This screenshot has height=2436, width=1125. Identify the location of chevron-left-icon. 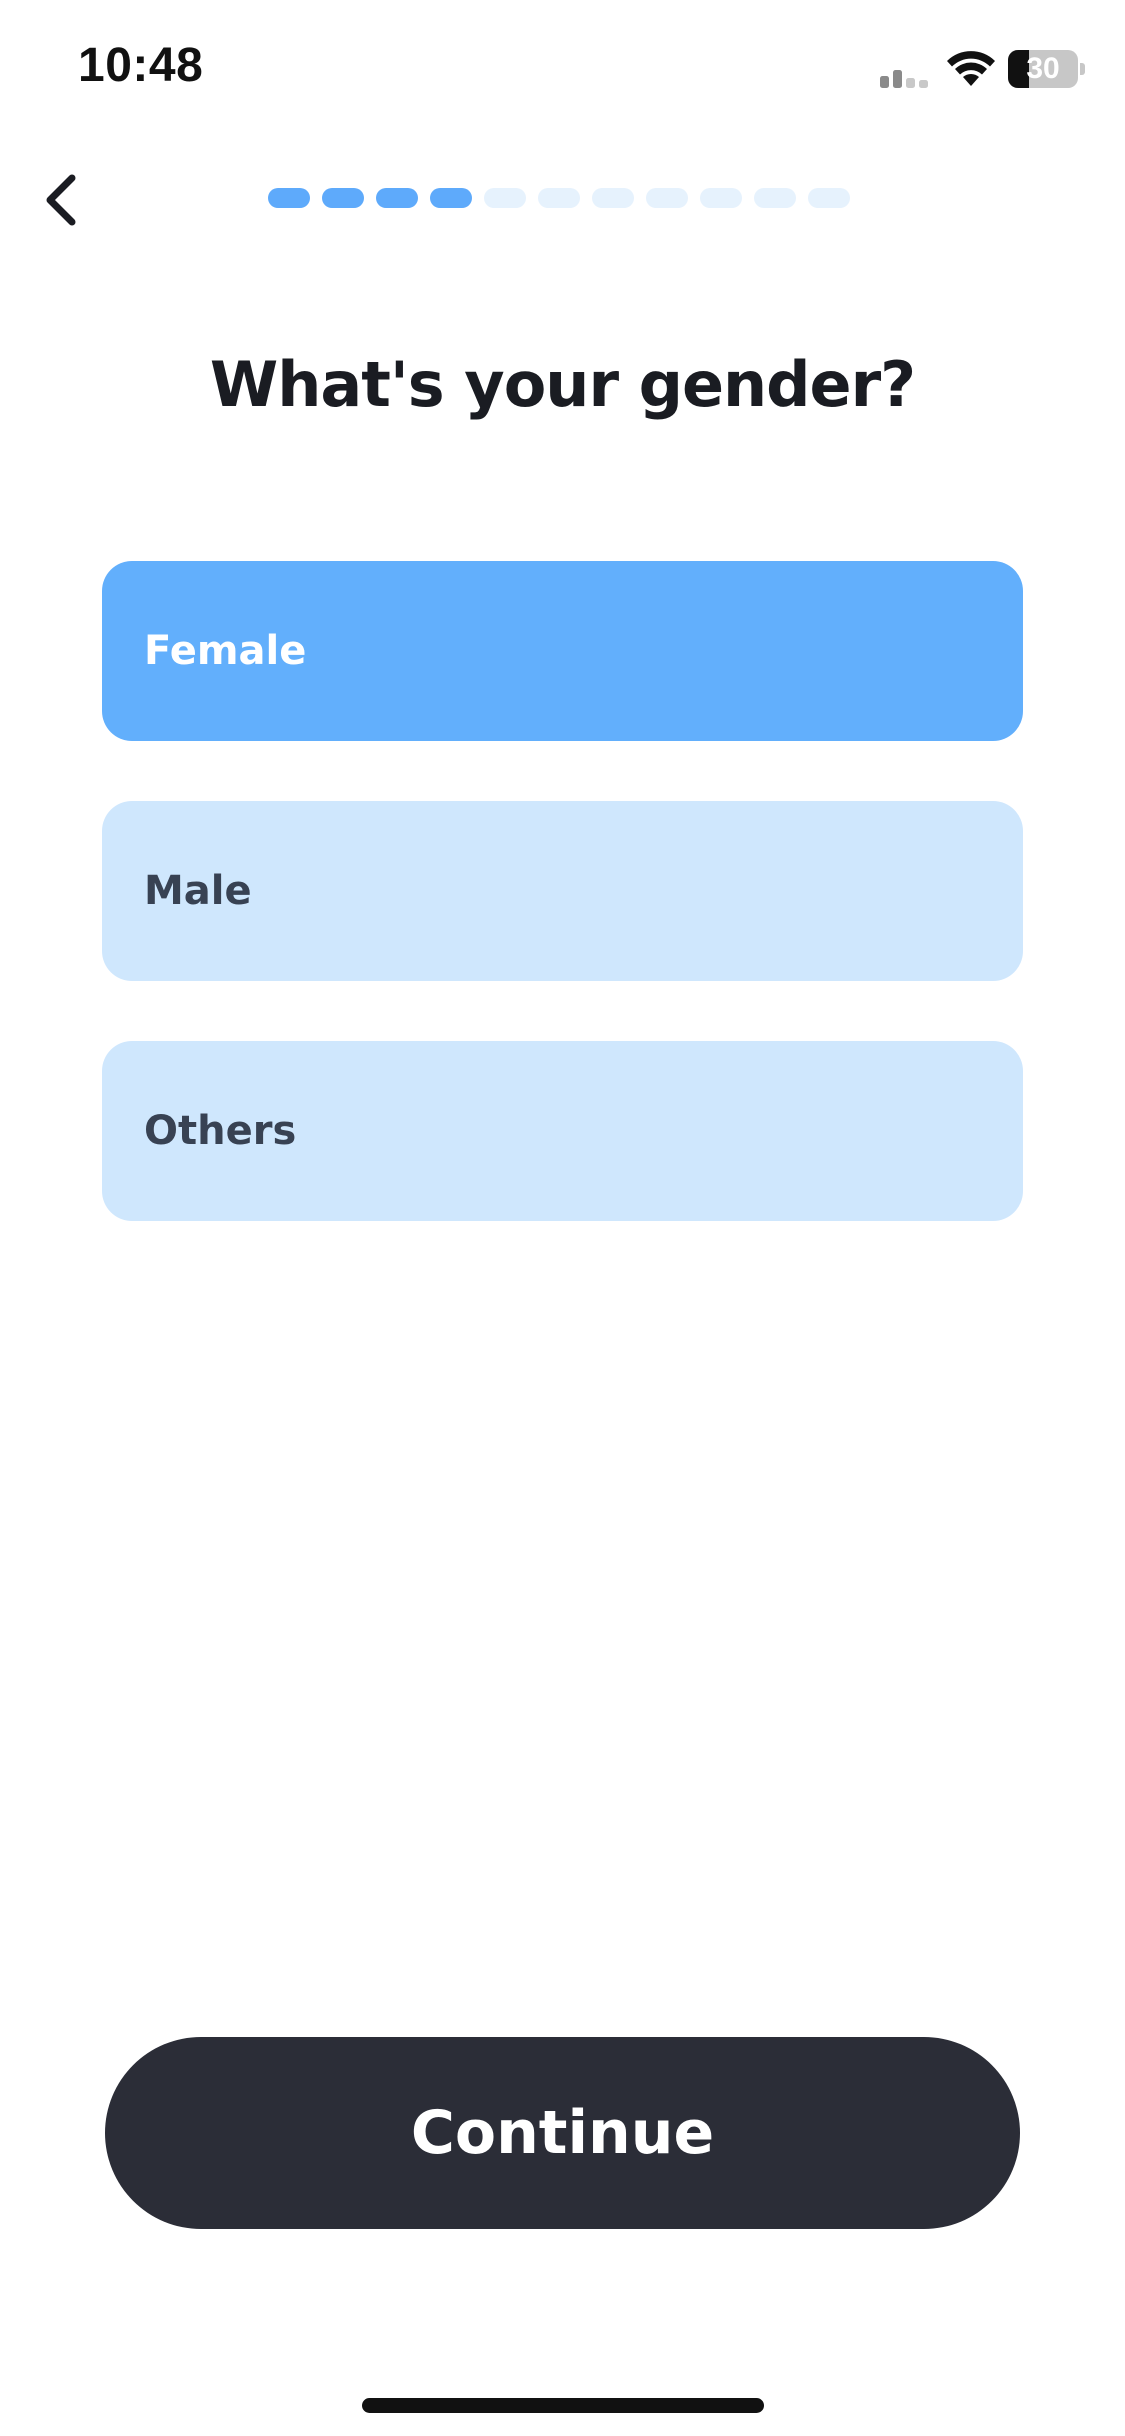
(61, 200).